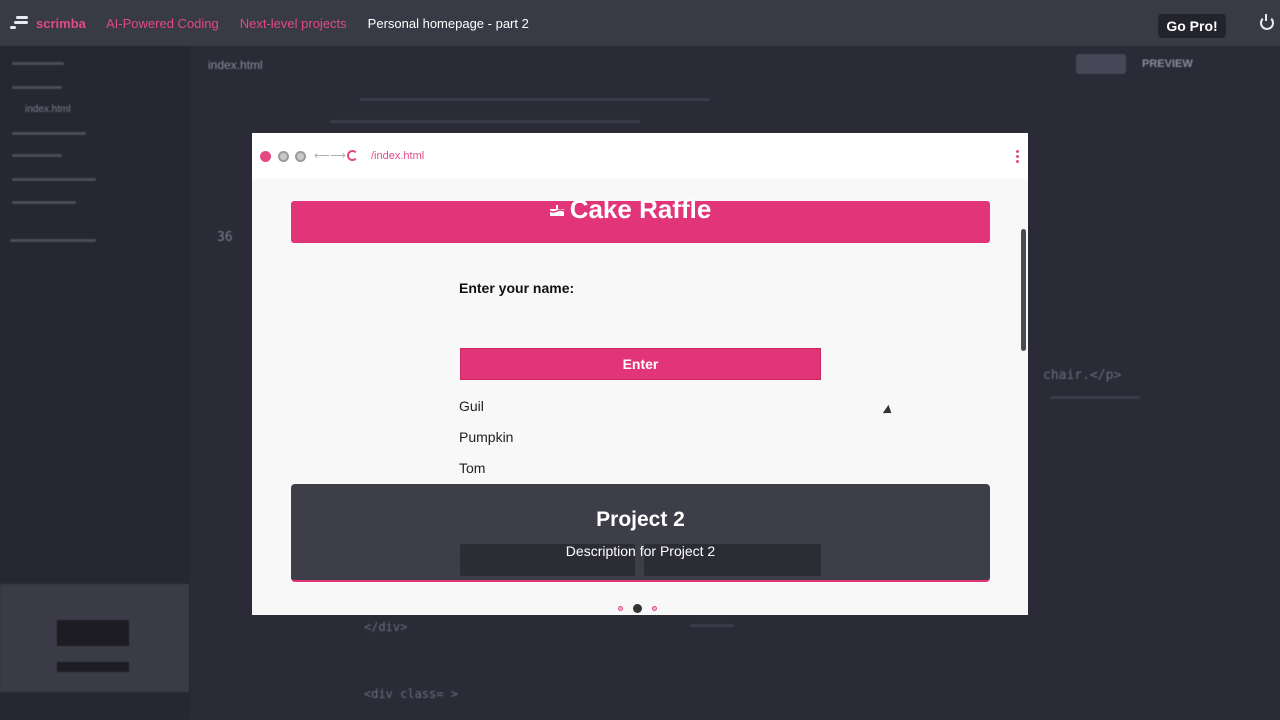 The height and width of the screenshot is (720, 1280). What do you see at coordinates (322, 155) in the screenshot?
I see `back-arrow-icon: ⟵` at bounding box center [322, 155].